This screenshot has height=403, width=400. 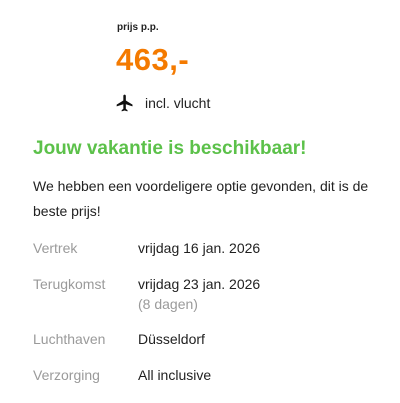 What do you see at coordinates (170, 148) in the screenshot?
I see `availability-headline: Jouw vakantie is beschikbaar!` at bounding box center [170, 148].